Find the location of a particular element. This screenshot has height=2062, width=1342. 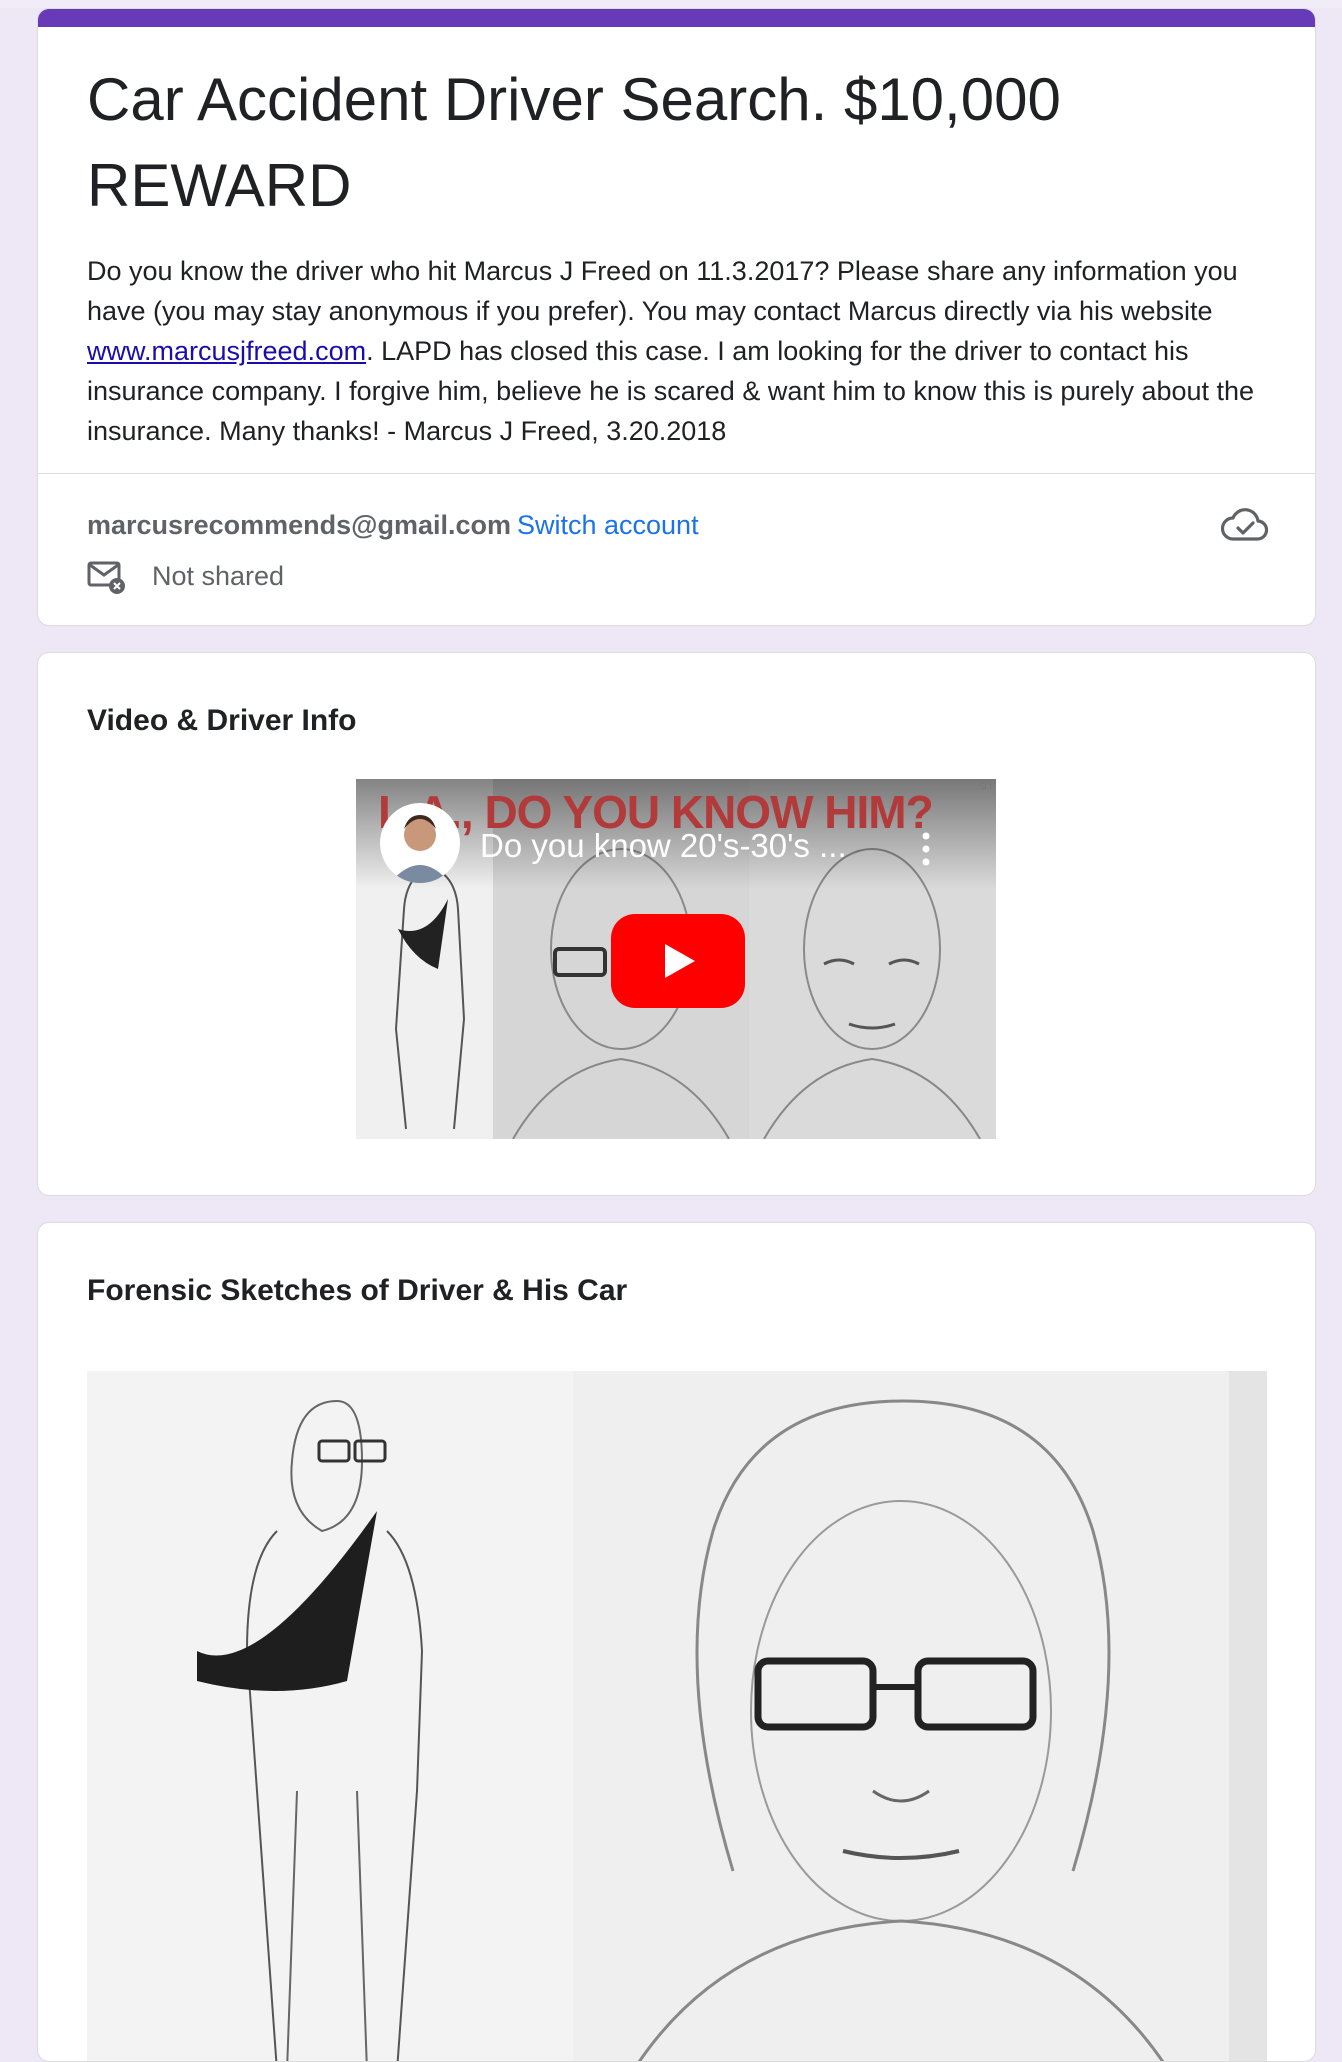

full-body-sketch is located at coordinates (310, 1730).